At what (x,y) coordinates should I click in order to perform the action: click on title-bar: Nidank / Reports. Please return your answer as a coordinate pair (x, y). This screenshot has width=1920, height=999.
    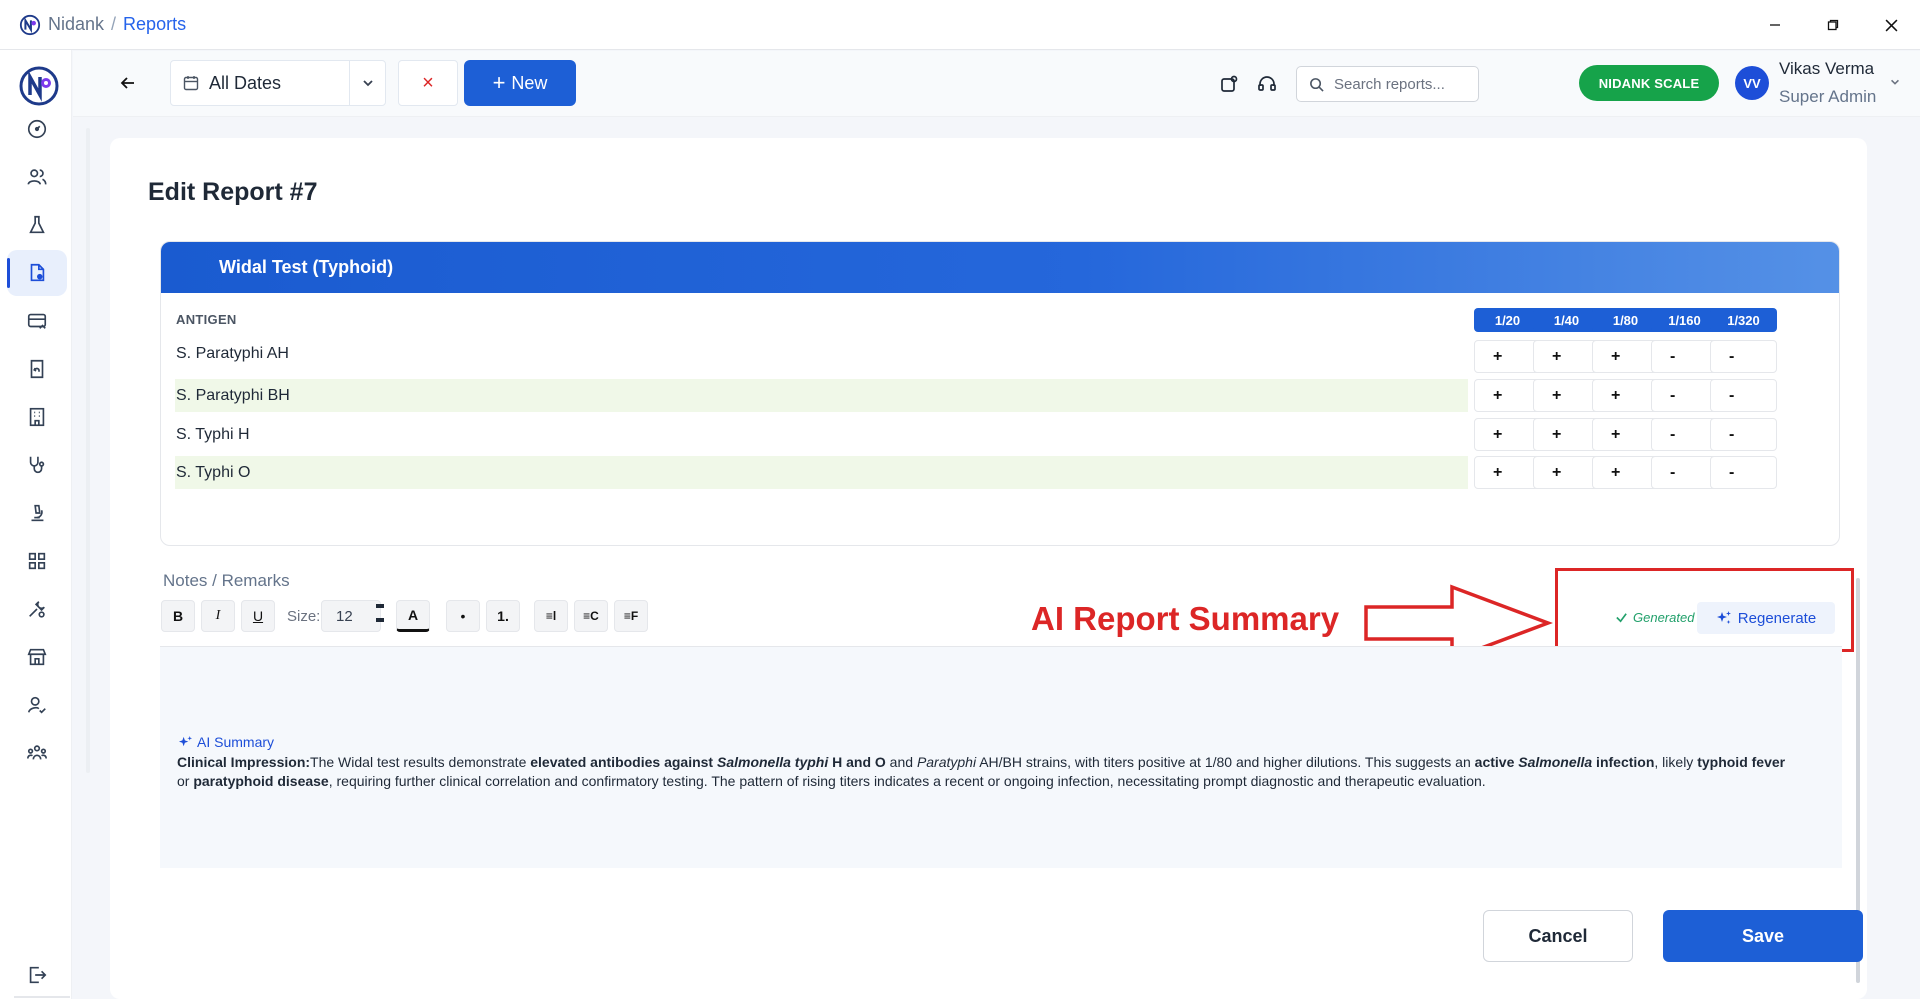
    Looking at the image, I should click on (960, 25).